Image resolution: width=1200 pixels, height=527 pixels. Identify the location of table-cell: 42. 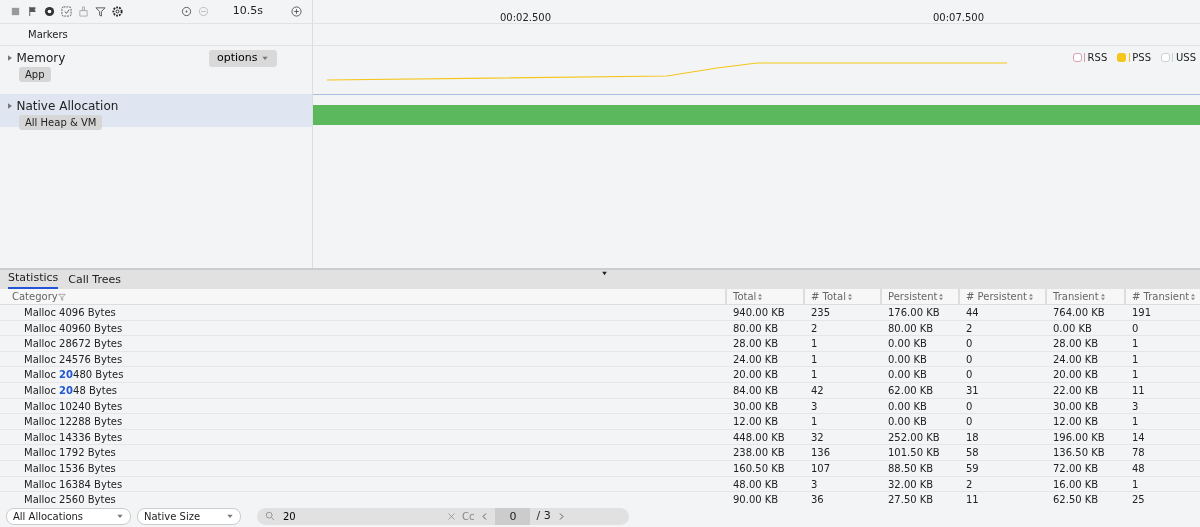
(841, 390).